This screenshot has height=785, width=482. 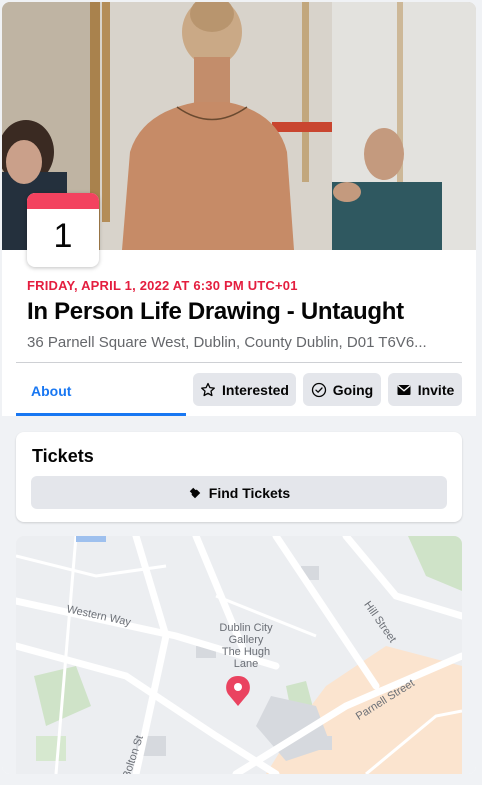 I want to click on tickets-heading: Tickets, so click(x=63, y=456).